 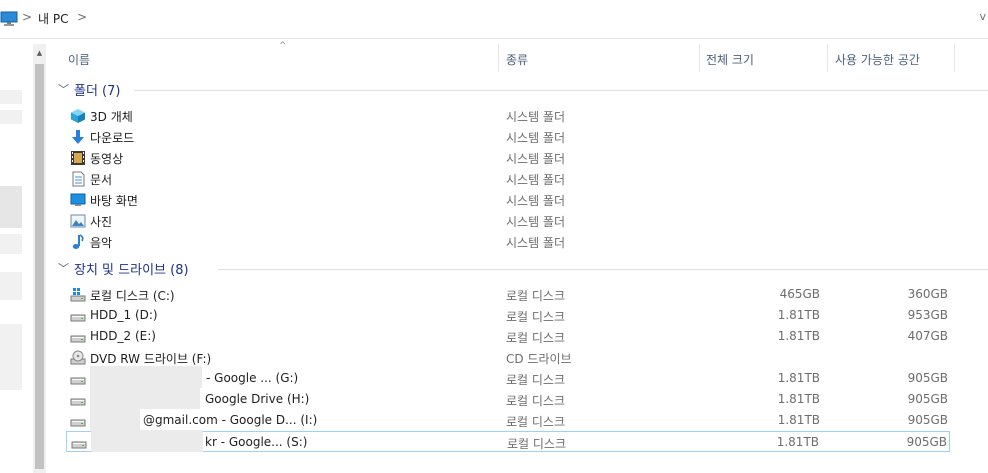 I want to click on item-total-size: 465GB, so click(x=799, y=294).